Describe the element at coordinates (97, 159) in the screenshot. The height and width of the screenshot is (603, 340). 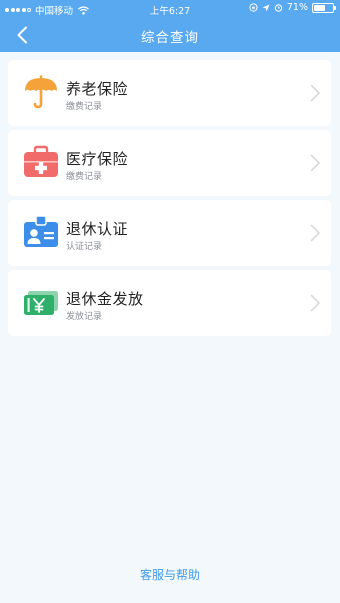
I see `item-title: 医疗保险` at that location.